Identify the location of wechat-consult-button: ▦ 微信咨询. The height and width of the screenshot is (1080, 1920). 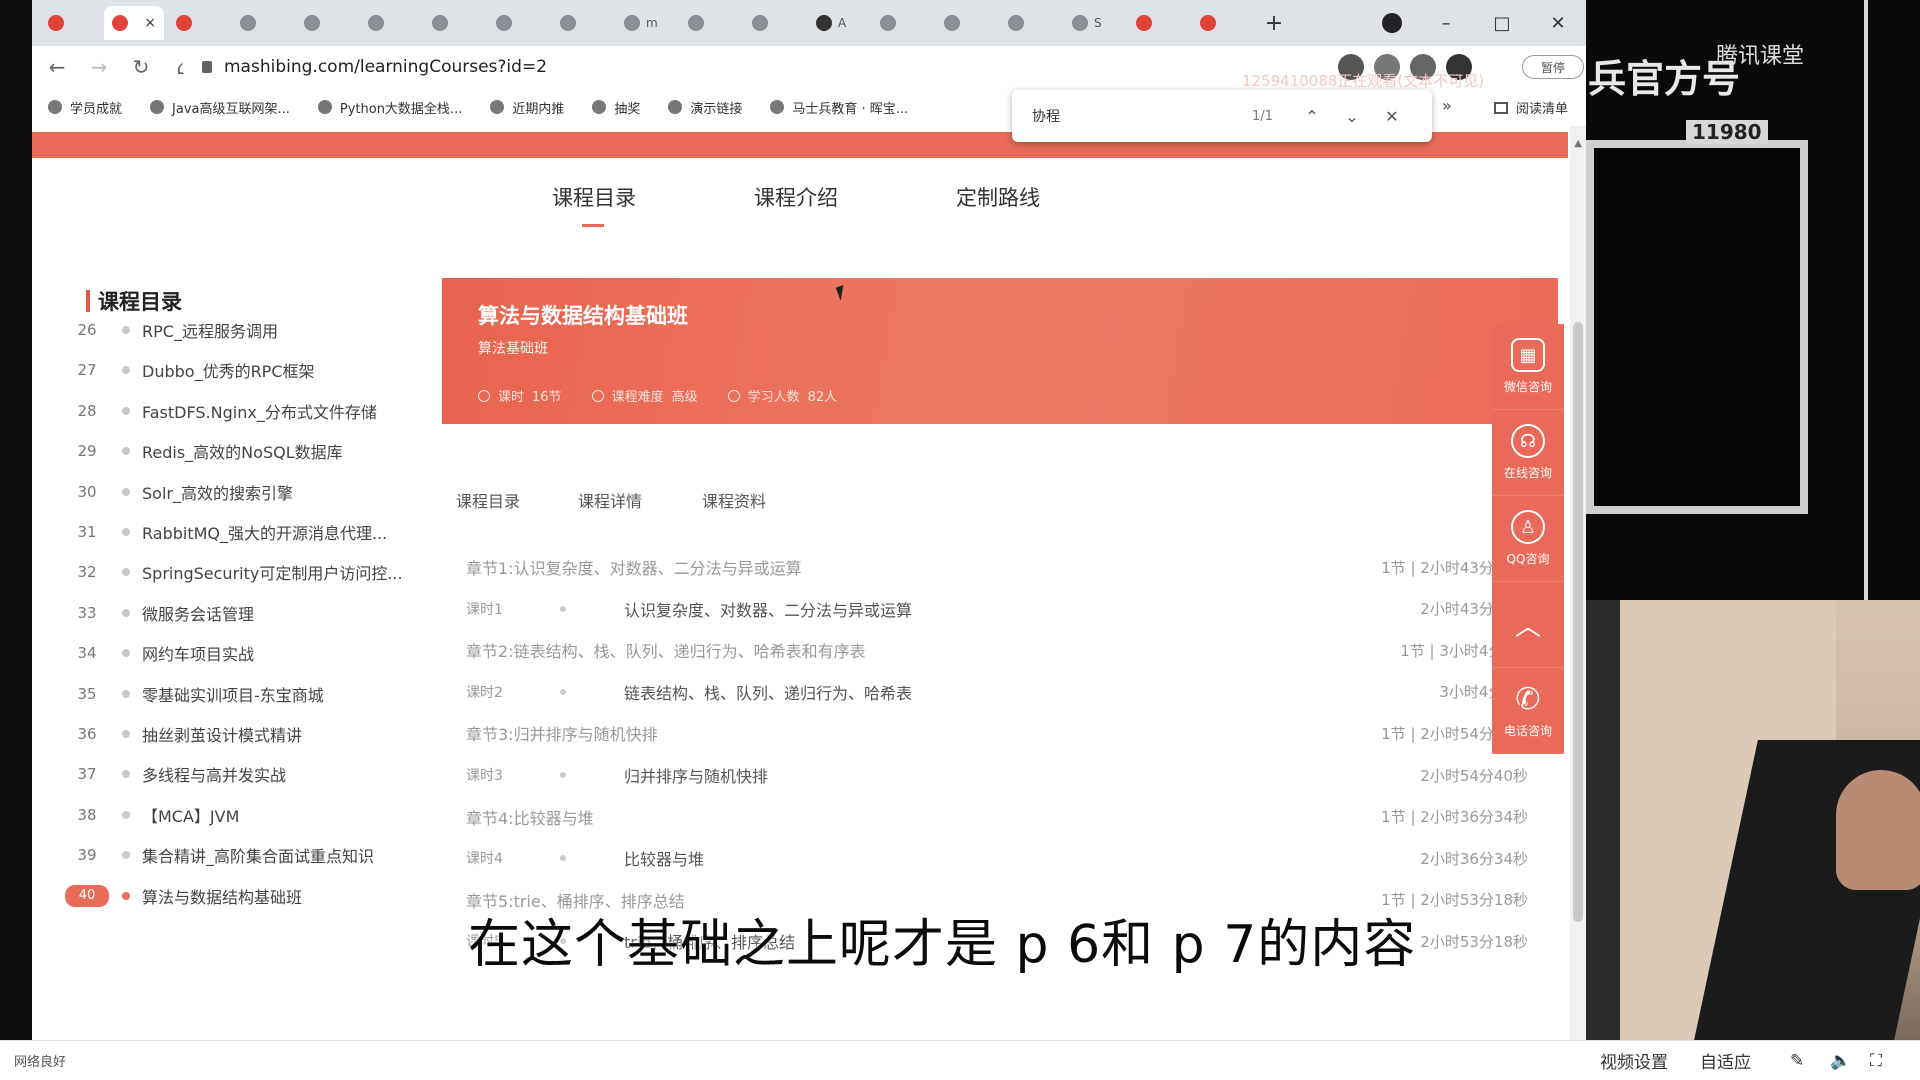
(1528, 367).